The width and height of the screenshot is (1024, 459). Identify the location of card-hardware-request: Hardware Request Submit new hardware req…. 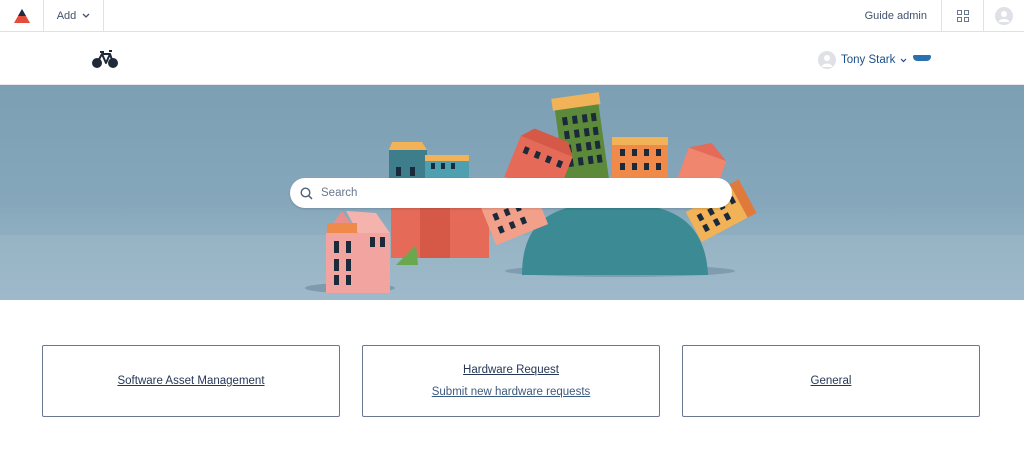
(511, 381).